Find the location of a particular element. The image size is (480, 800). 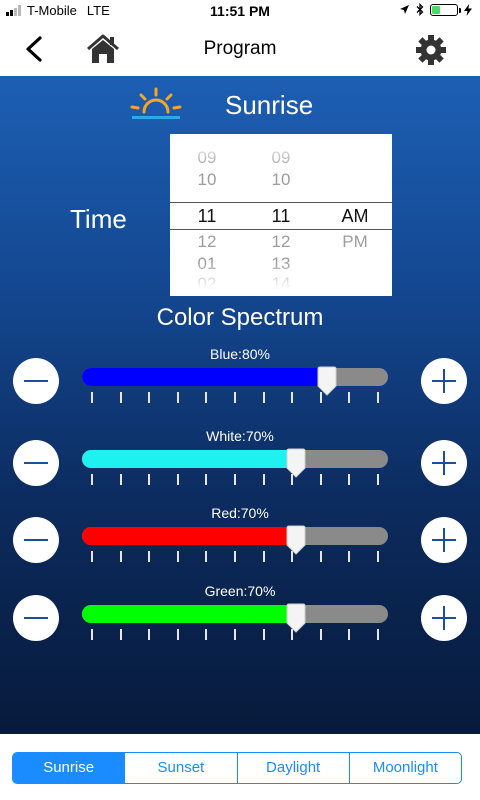

page-title: Program is located at coordinates (240, 48).